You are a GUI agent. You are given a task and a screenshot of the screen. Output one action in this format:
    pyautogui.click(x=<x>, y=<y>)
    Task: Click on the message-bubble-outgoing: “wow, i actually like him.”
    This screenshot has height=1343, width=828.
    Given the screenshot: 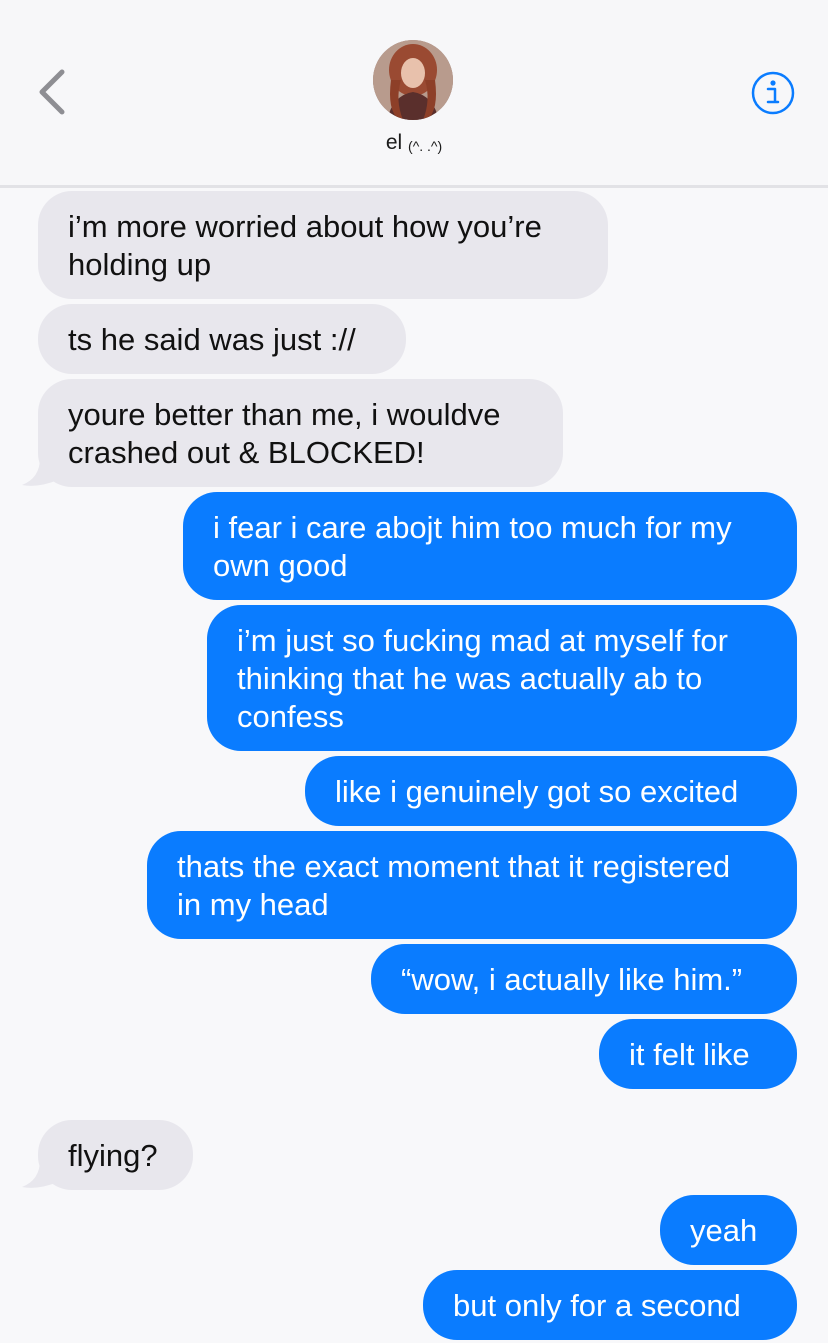 What is the action you would take?
    pyautogui.click(x=584, y=979)
    